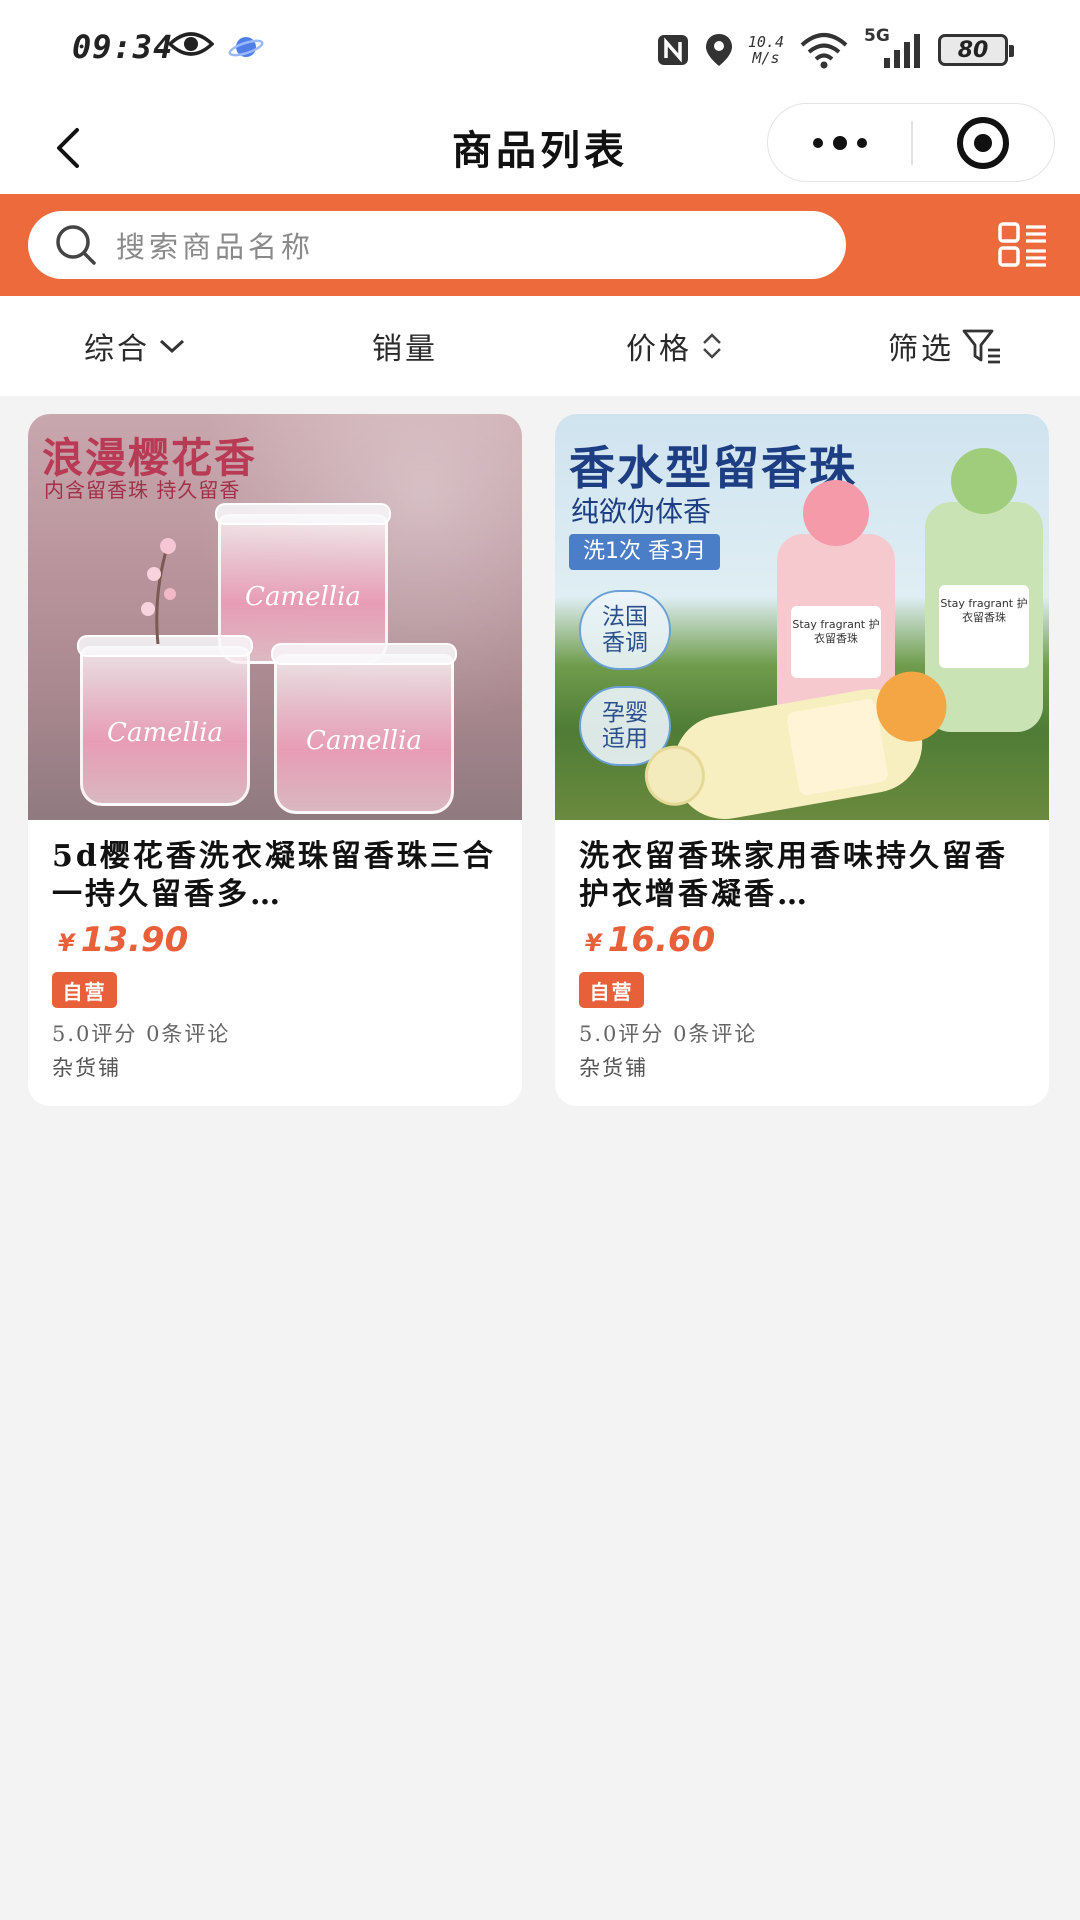  What do you see at coordinates (641, 511) in the screenshot?
I see `image-subline: 纯欲伪体香` at bounding box center [641, 511].